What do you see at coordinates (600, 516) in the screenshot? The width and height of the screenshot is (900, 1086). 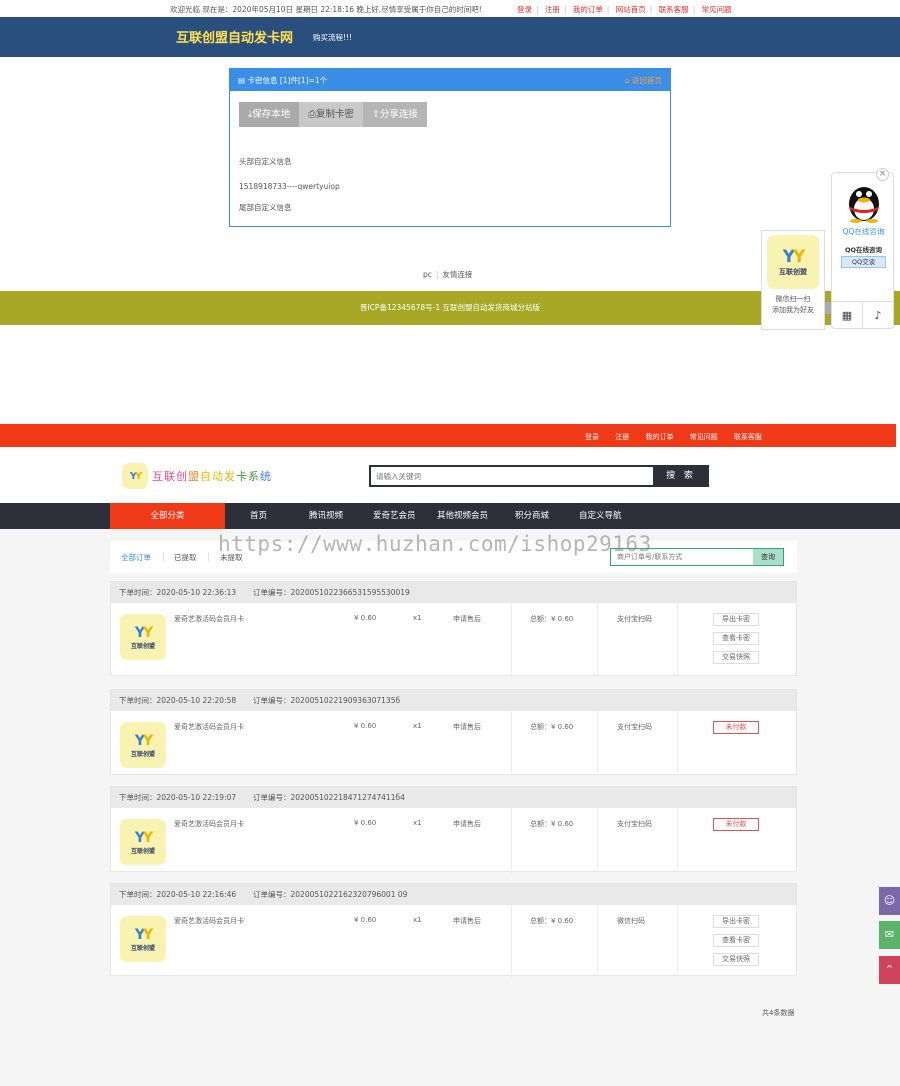 I see `nav-custom: 自定义导航` at bounding box center [600, 516].